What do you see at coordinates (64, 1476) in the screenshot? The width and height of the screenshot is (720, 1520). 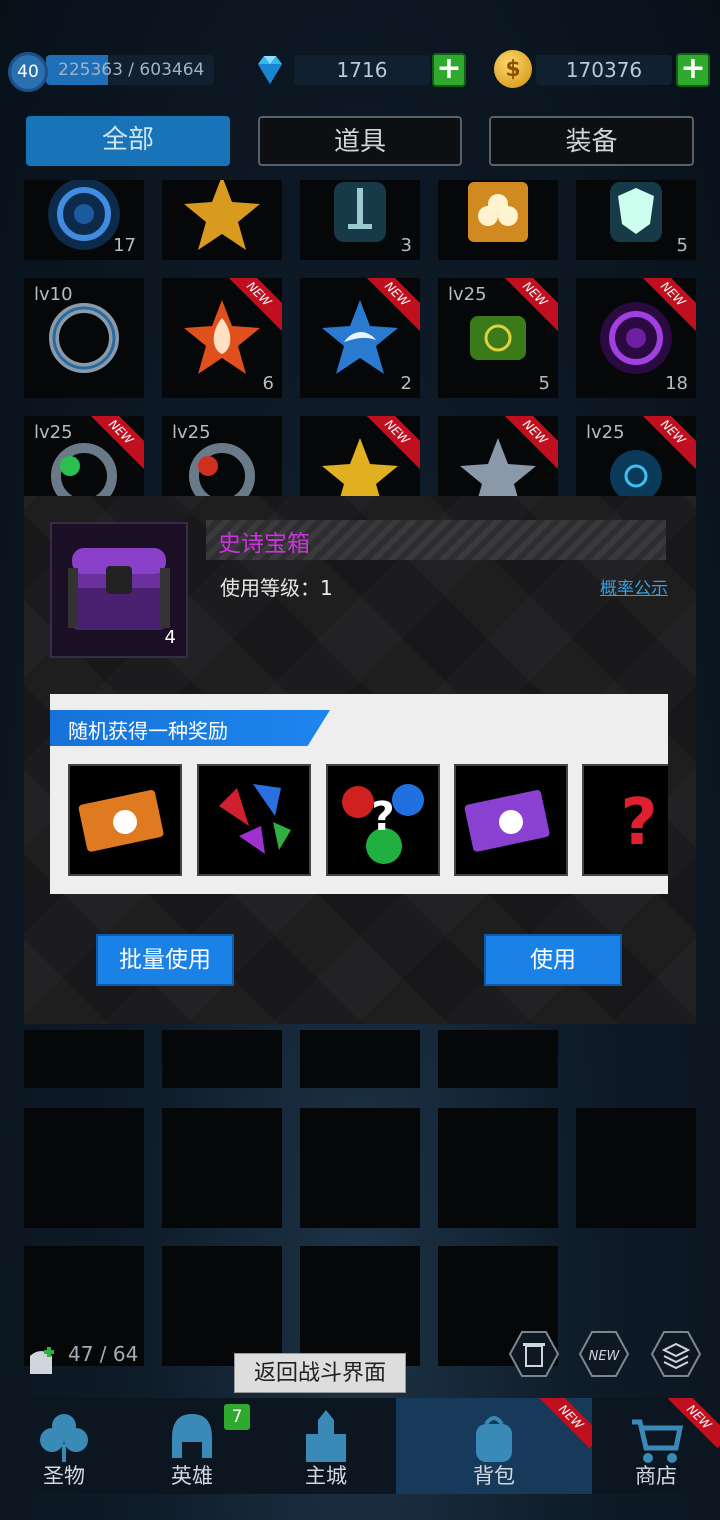 I see `nav-label: 圣物` at bounding box center [64, 1476].